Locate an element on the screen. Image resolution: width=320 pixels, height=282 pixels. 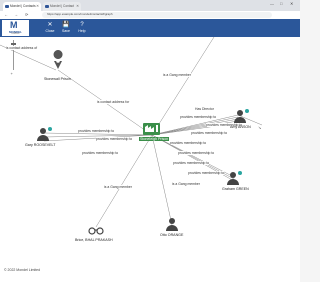
zoom-plus-icon: + is located at coordinates (12, 73).